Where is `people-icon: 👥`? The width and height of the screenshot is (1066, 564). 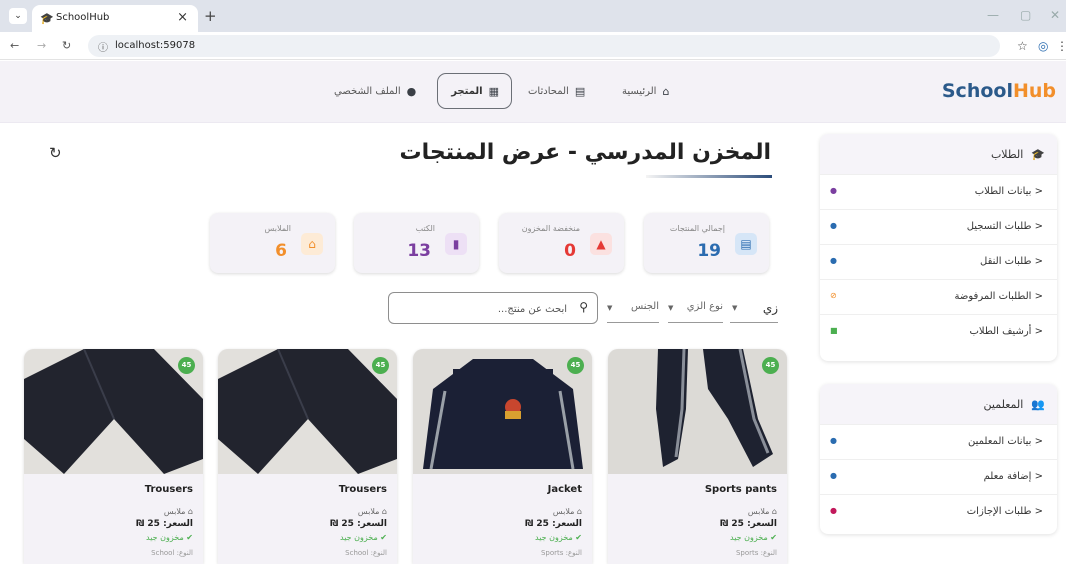 people-icon: 👥 is located at coordinates (1038, 404).